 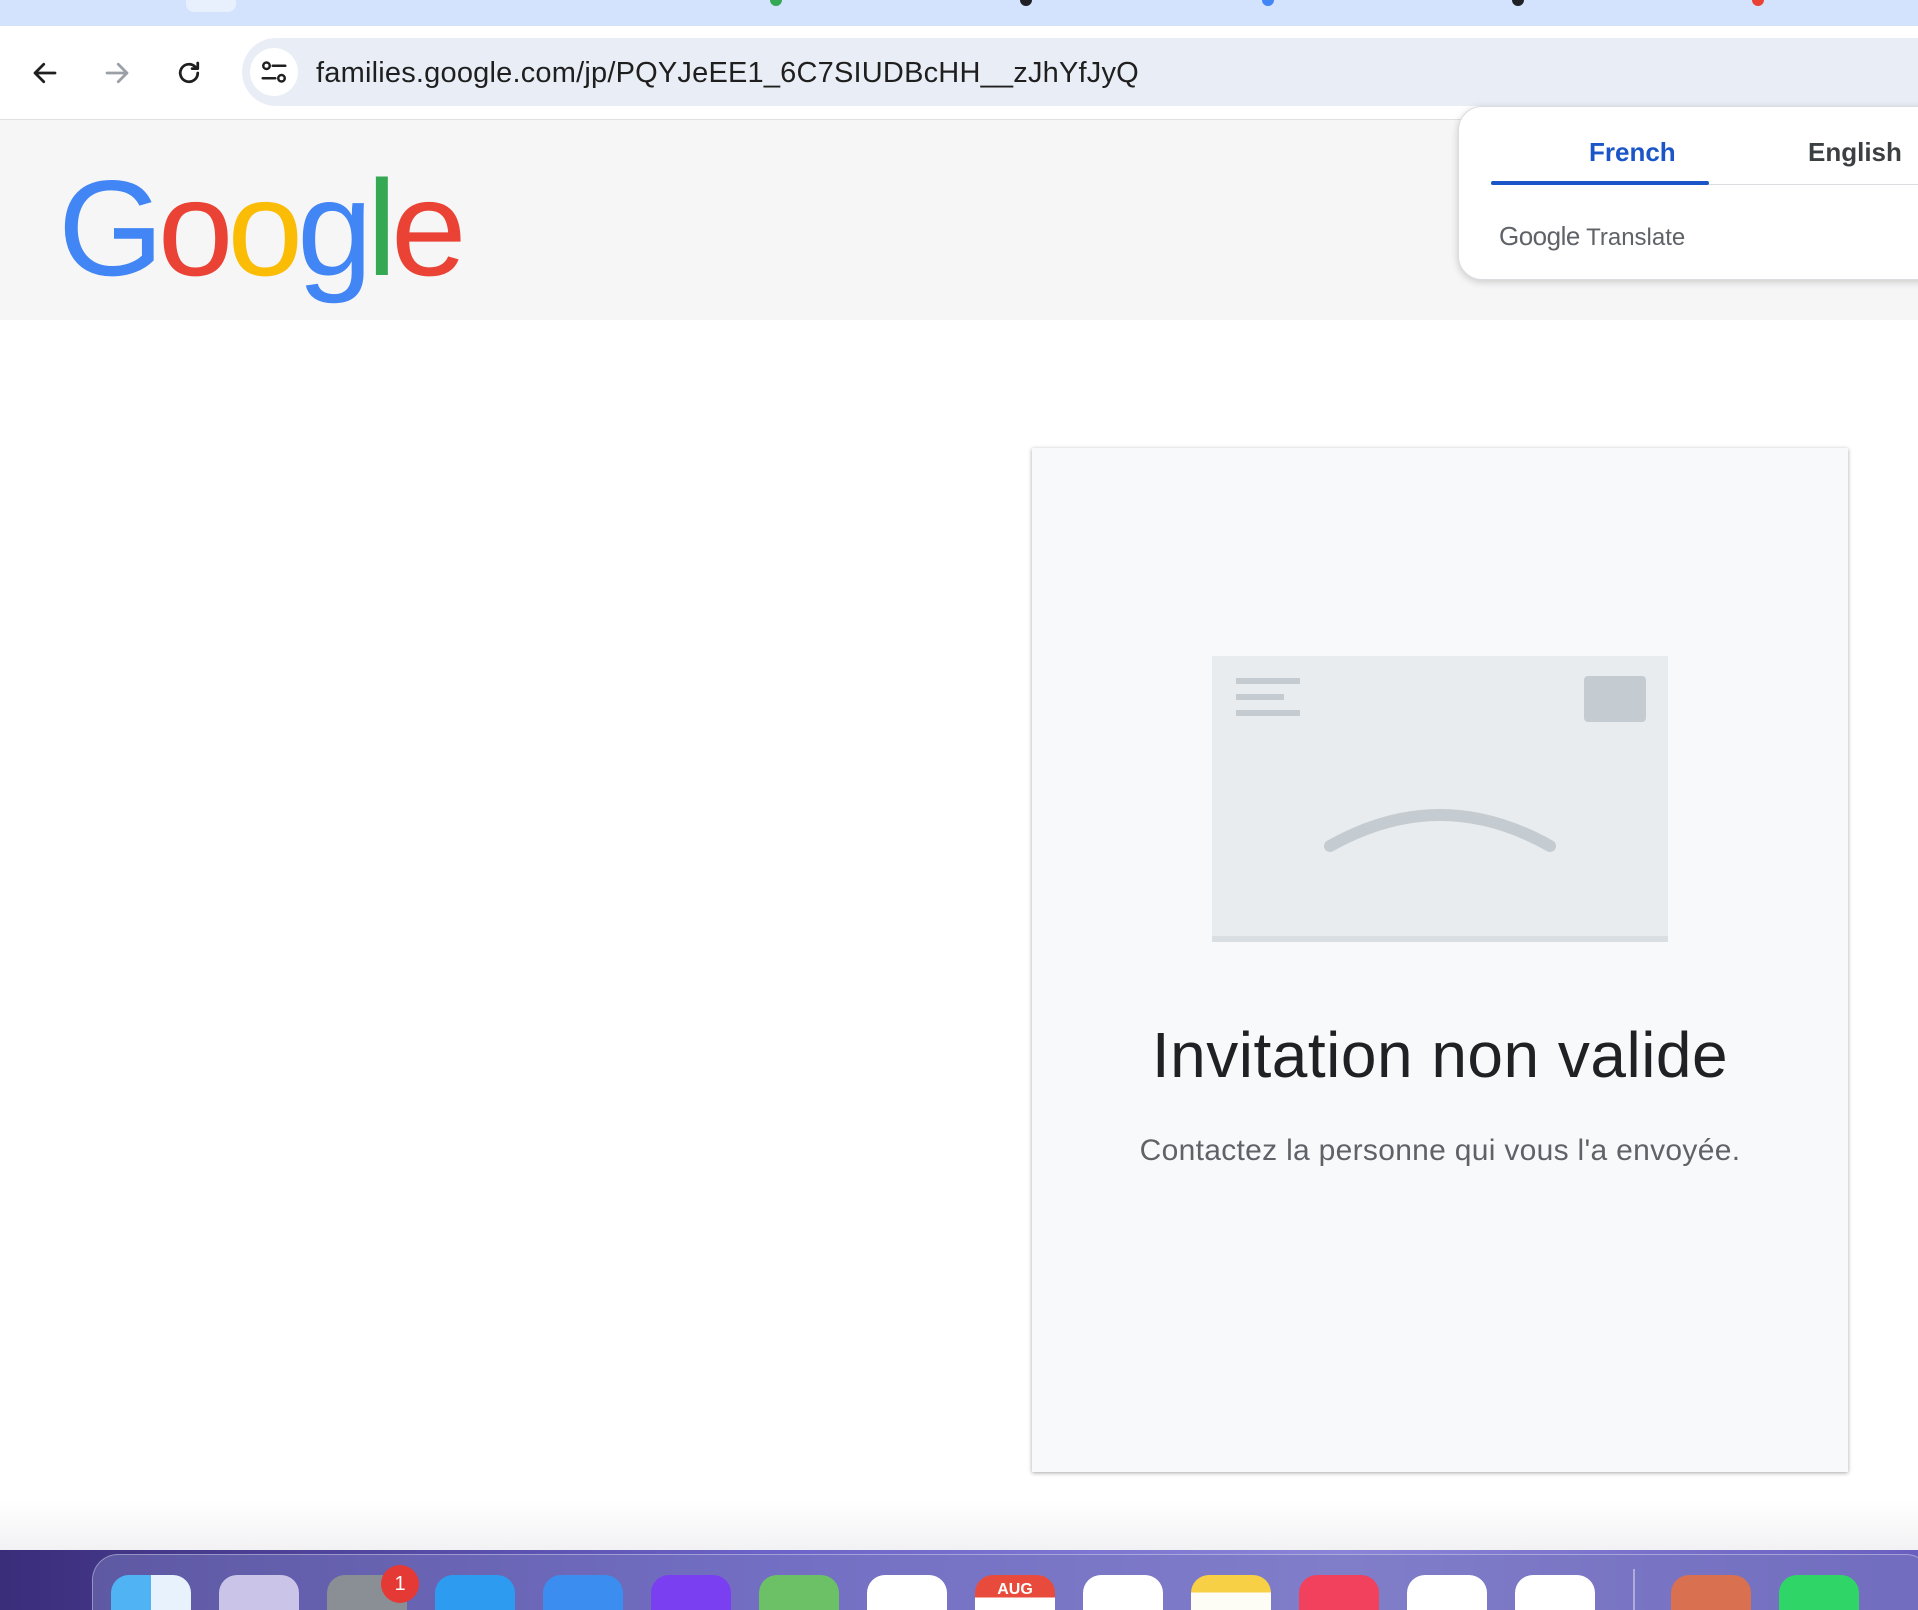 What do you see at coordinates (1600, 183) in the screenshot?
I see `active-tab-indicator` at bounding box center [1600, 183].